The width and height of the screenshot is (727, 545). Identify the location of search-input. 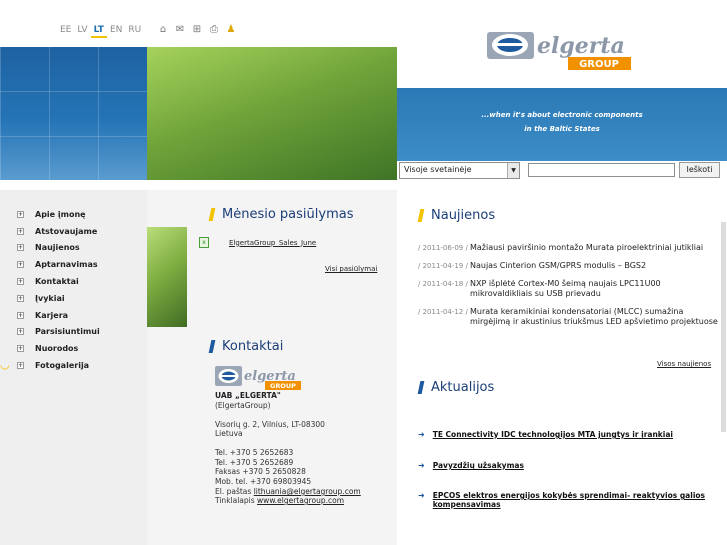
(601, 170).